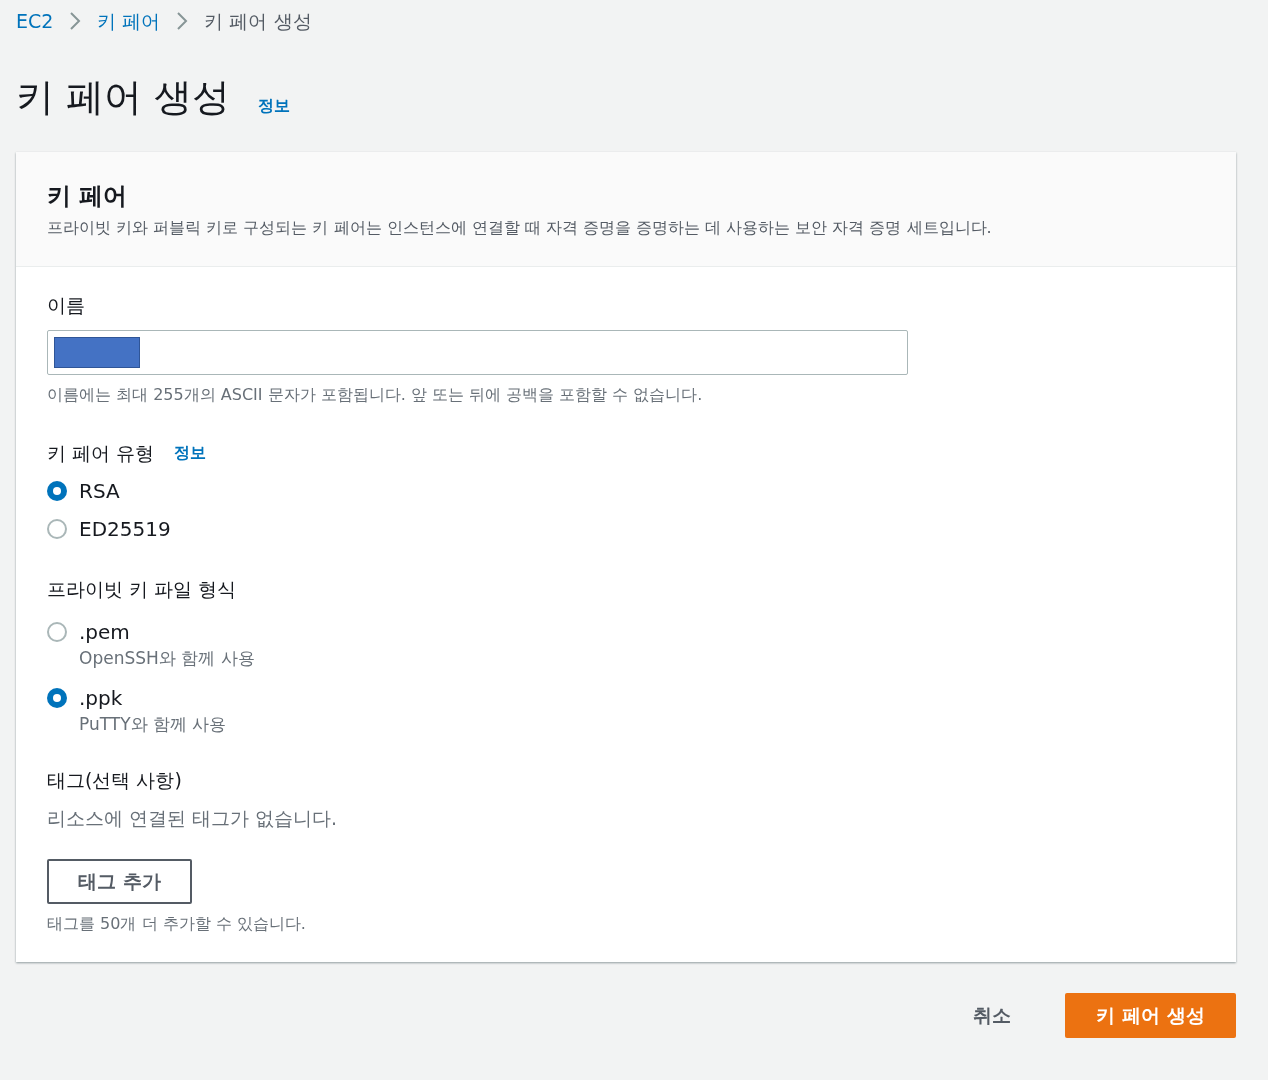 The image size is (1268, 1080). Describe the element at coordinates (101, 453) in the screenshot. I see `field-label: 키 페어 유형` at that location.